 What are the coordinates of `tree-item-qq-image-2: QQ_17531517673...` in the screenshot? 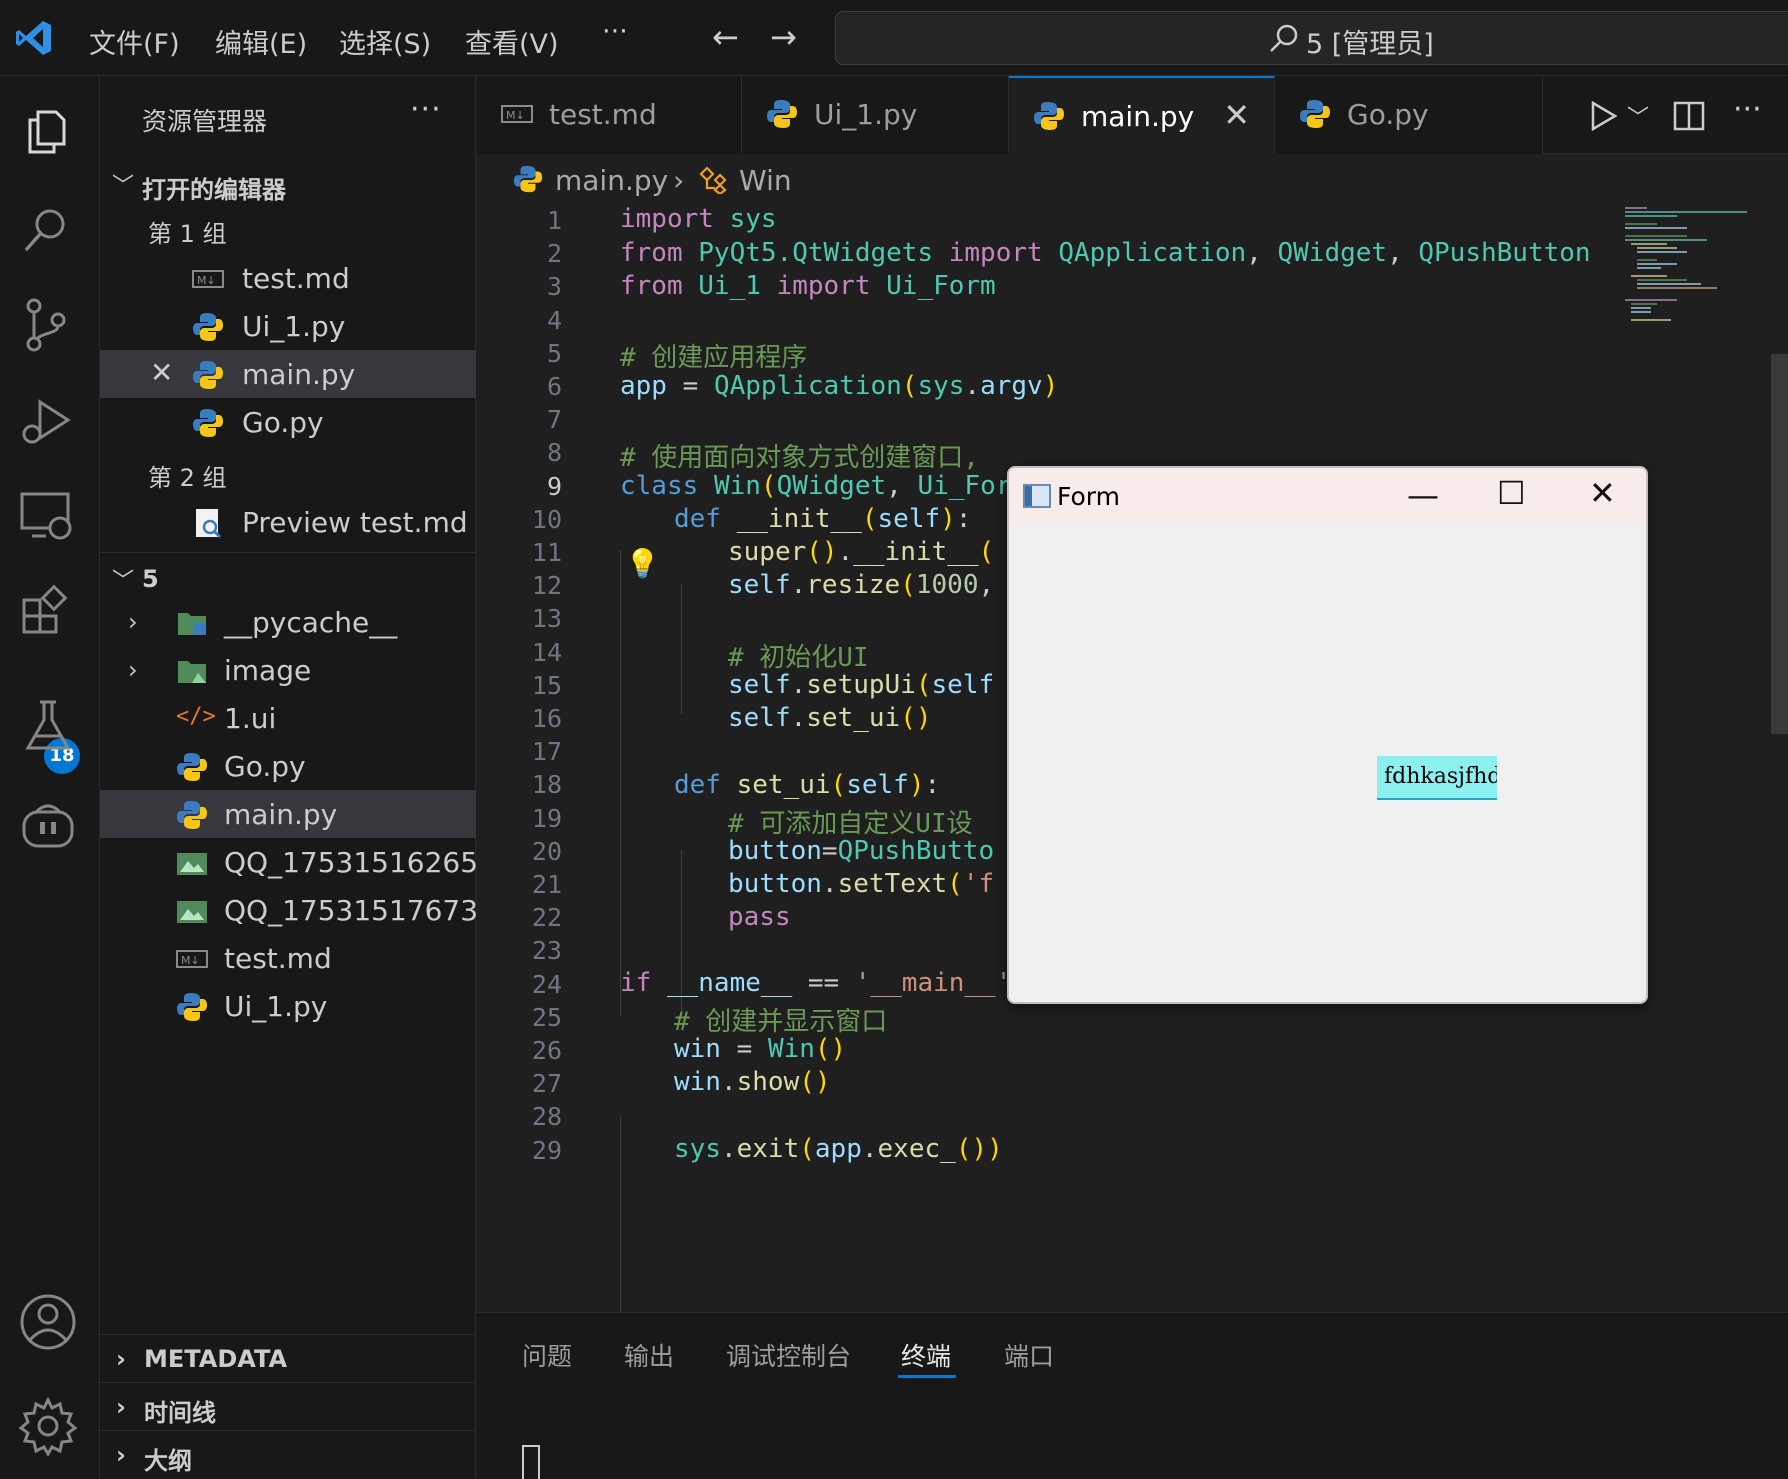 It's located at (302, 910).